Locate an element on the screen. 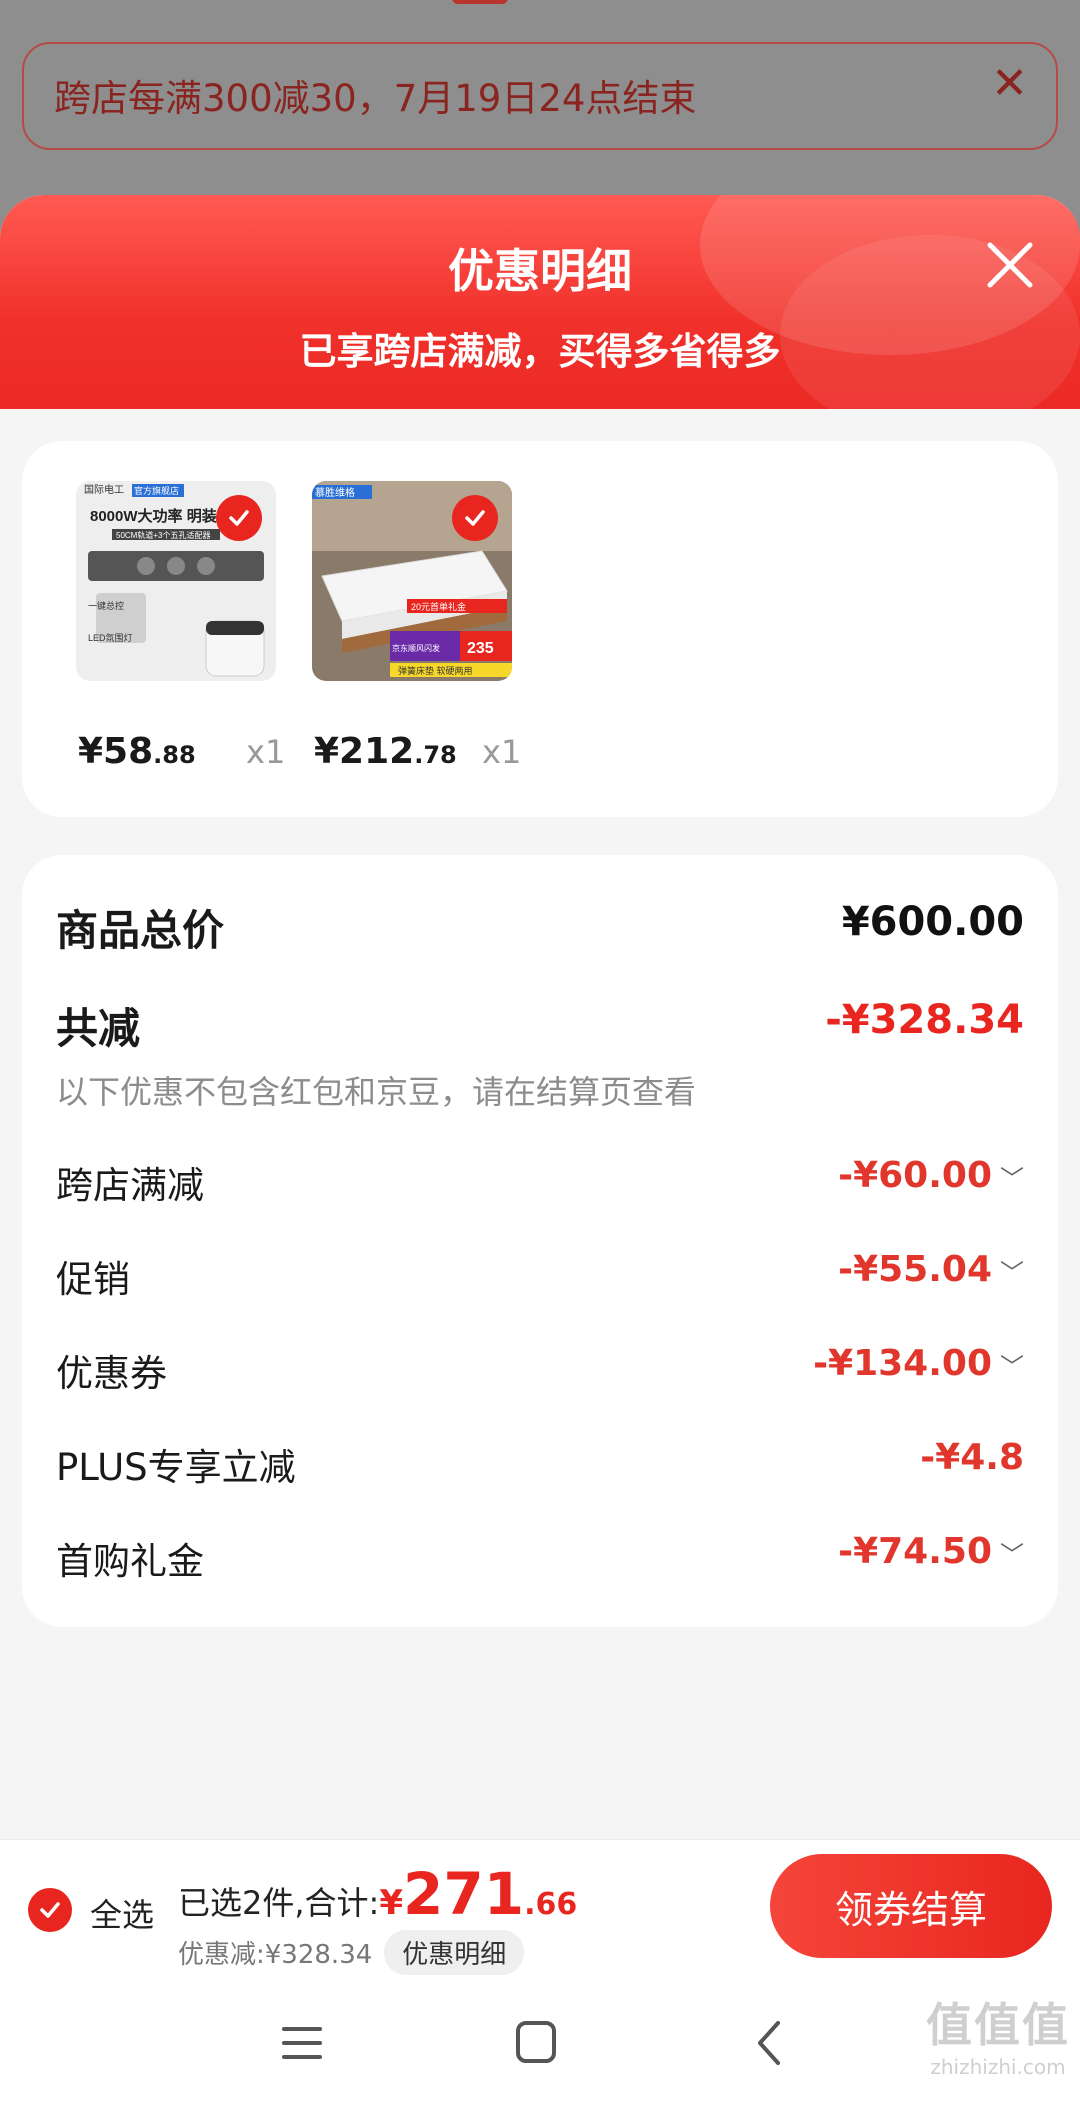 The height and width of the screenshot is (2107, 1080). promo-banner: 跨店每满300减30，7月19日24点结束 ✕ is located at coordinates (540, 96).